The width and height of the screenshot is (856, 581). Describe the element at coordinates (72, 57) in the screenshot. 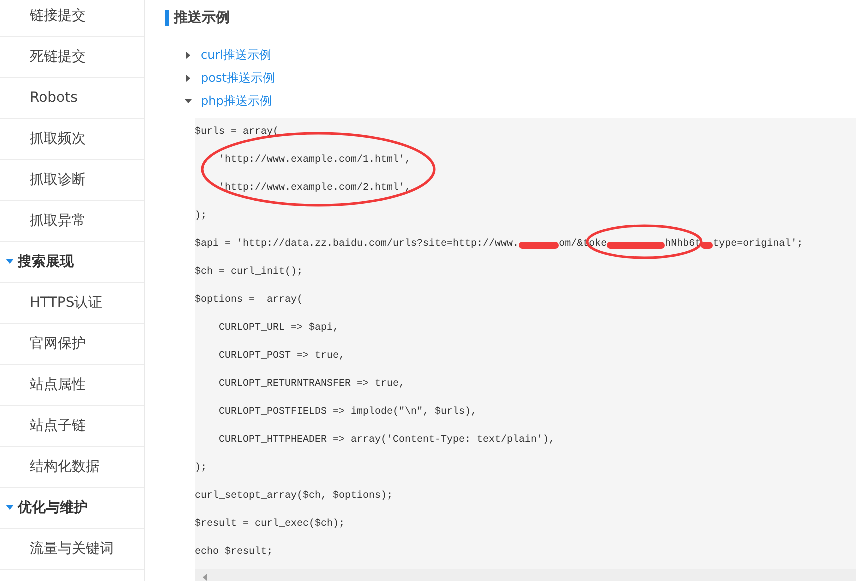

I see `sidebar-item: 死链提交` at that location.